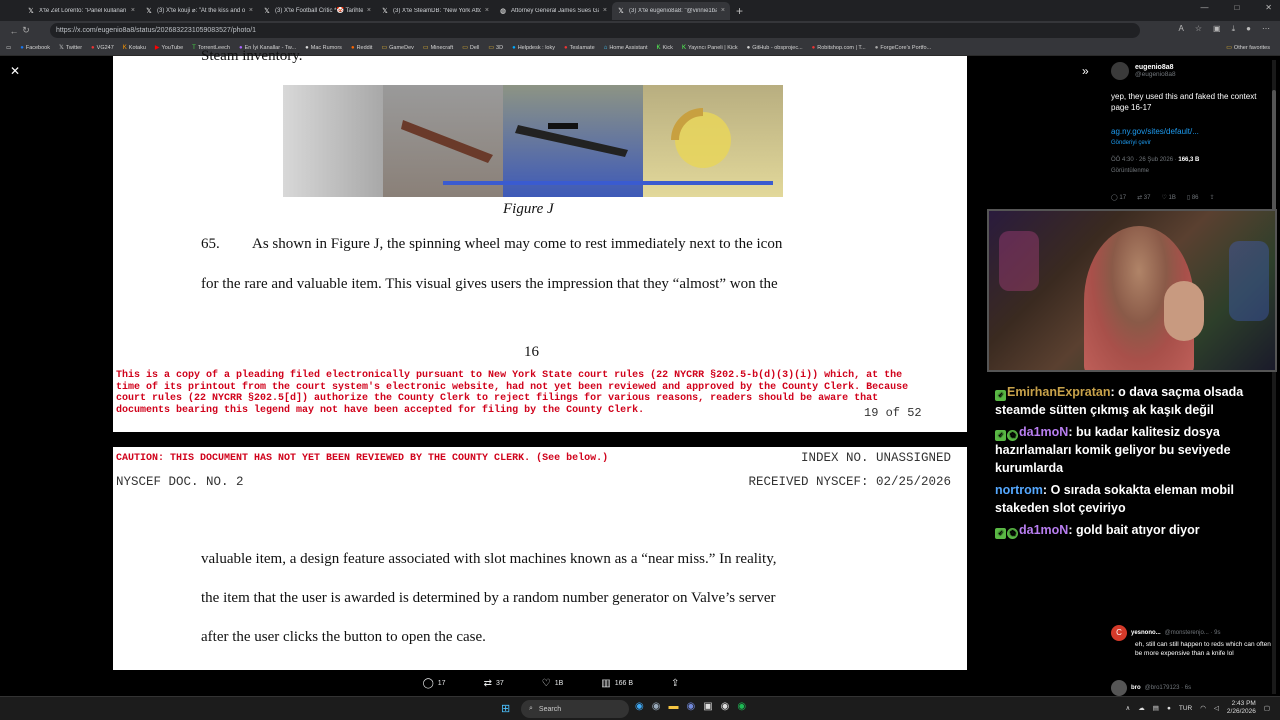 The width and height of the screenshot is (1280, 720). I want to click on close-window-icon: ✕, so click(1268, 7).